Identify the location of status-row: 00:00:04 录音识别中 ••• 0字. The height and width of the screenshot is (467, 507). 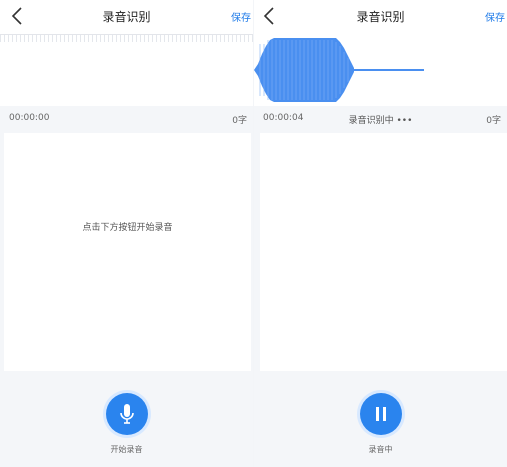
(380, 118).